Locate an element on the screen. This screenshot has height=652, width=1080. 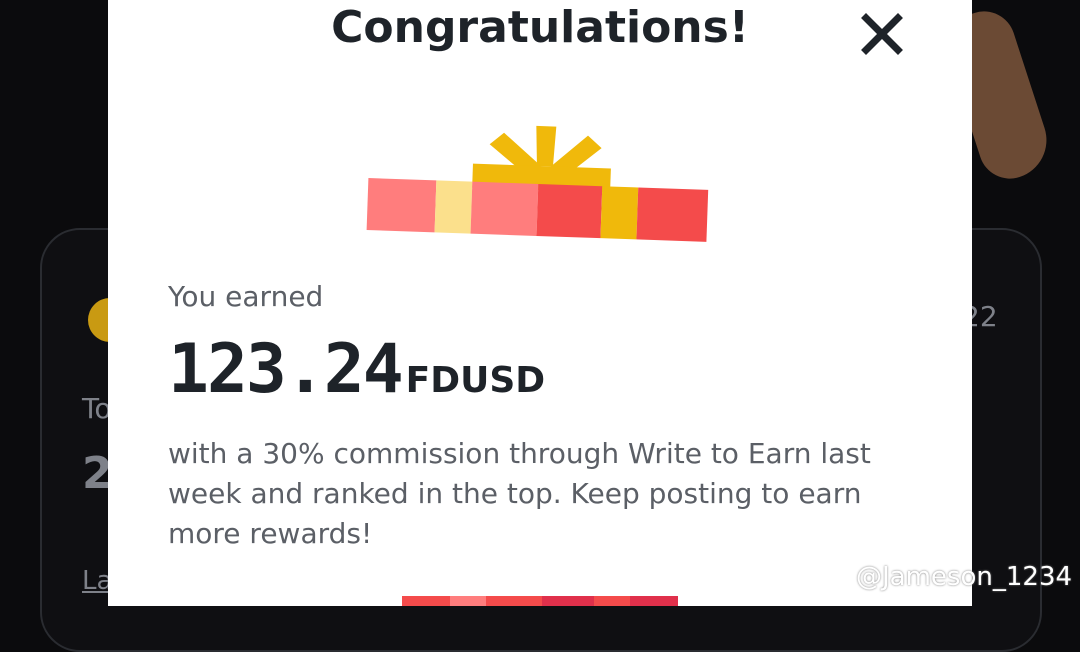
earned-amount: 123.24 FDUSD is located at coordinates (356, 369).